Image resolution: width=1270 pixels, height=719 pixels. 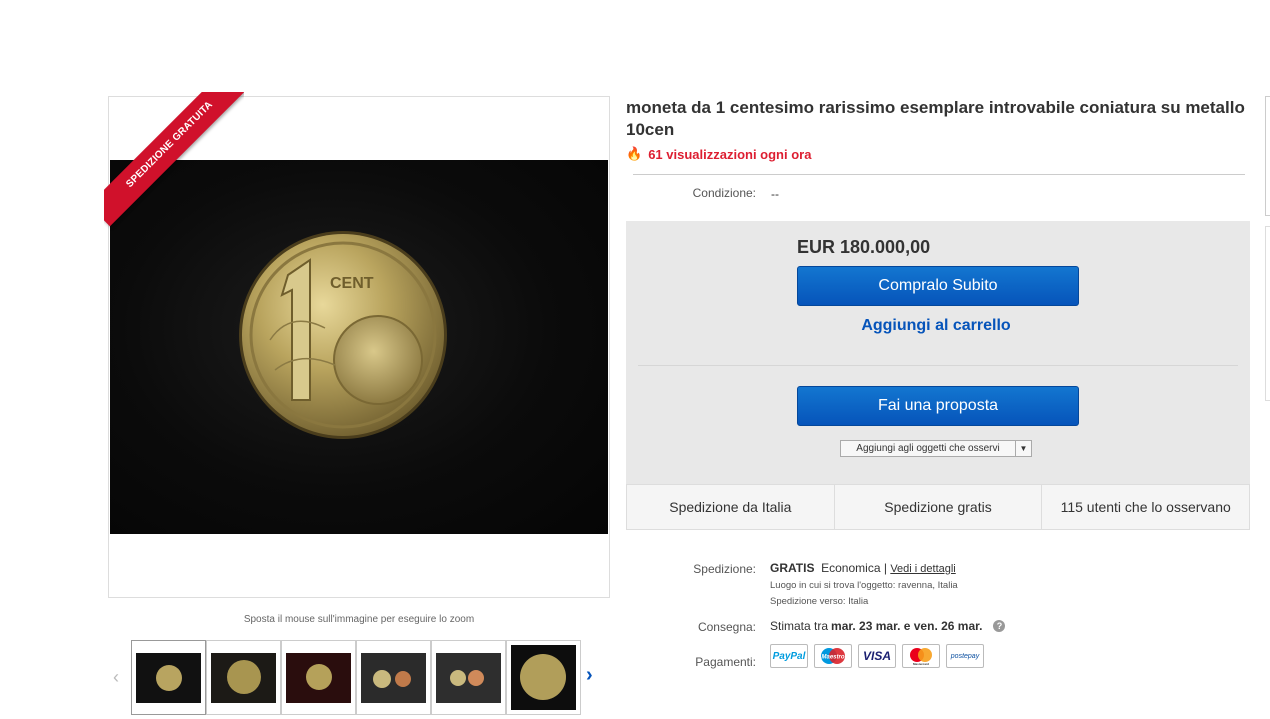 What do you see at coordinates (1145, 507) in the screenshot?
I see `info-watchers: 115 utenti che lo osservano` at bounding box center [1145, 507].